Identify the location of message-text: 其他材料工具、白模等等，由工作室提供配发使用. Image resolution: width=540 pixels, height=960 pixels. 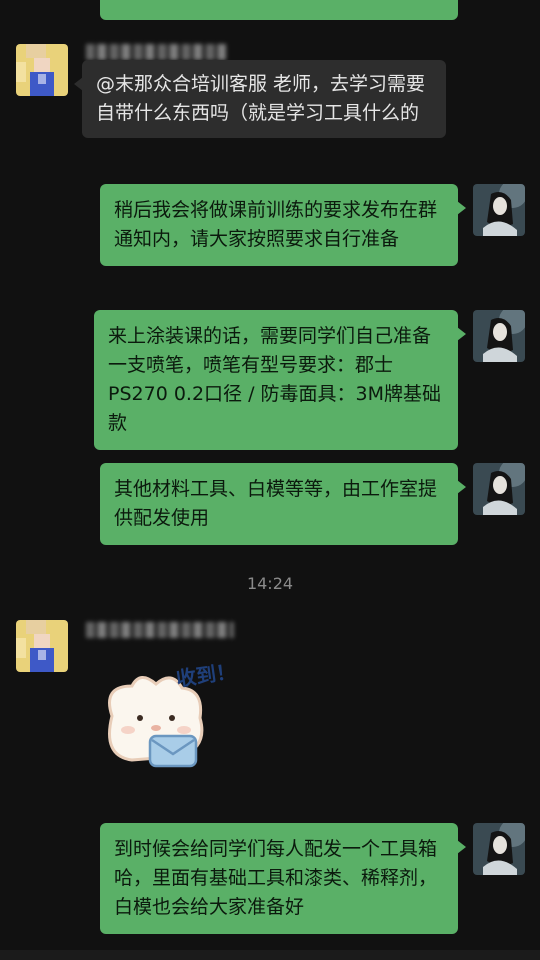
(276, 503).